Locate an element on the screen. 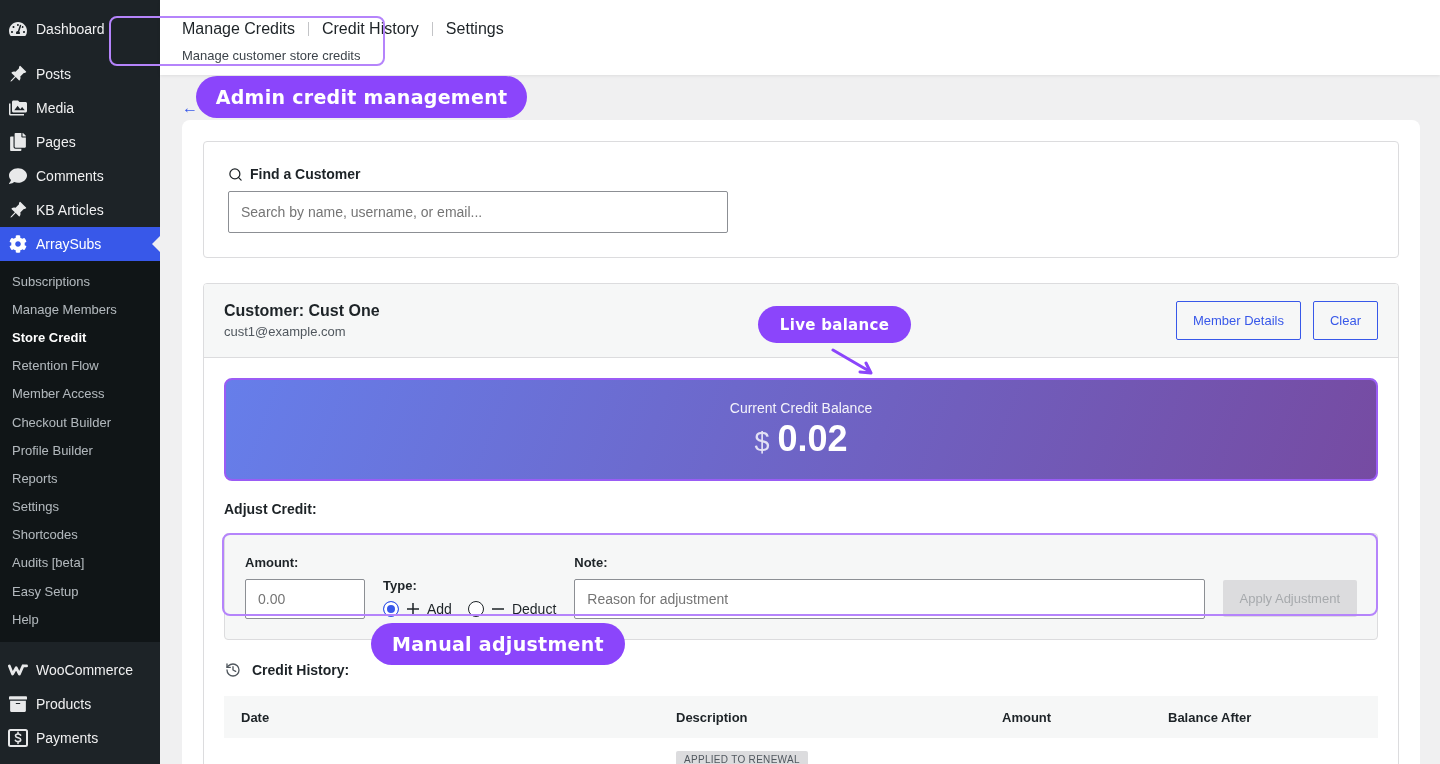 The width and height of the screenshot is (1440, 764). callout-label: Manual adjustment is located at coordinates (498, 644).